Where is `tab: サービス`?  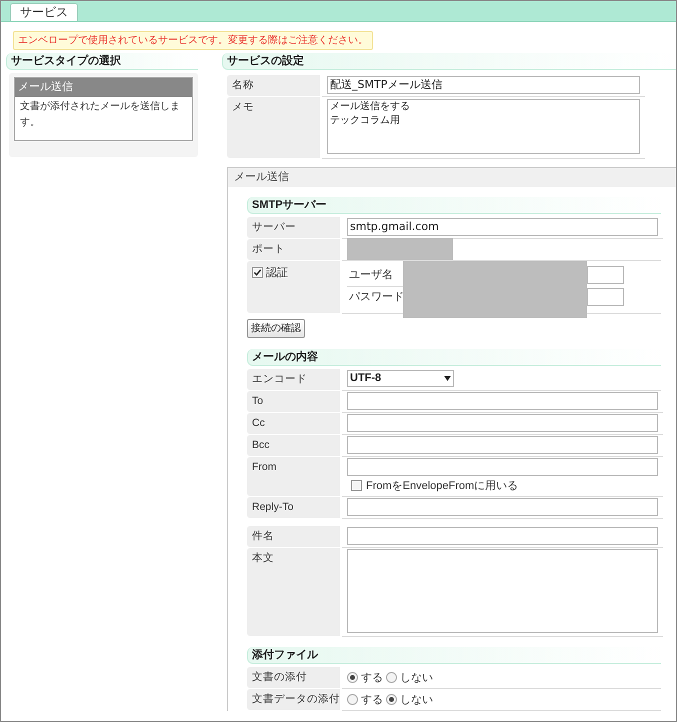
tab: サービス is located at coordinates (44, 12).